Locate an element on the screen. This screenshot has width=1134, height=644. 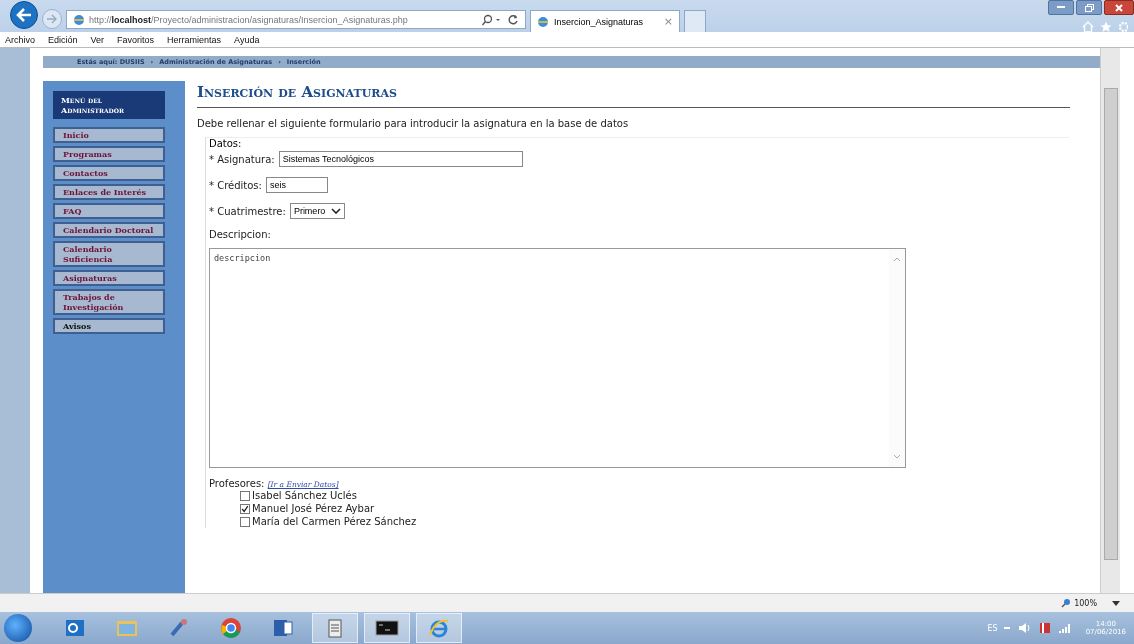
menu-item: Archivo is located at coordinates (20, 39).